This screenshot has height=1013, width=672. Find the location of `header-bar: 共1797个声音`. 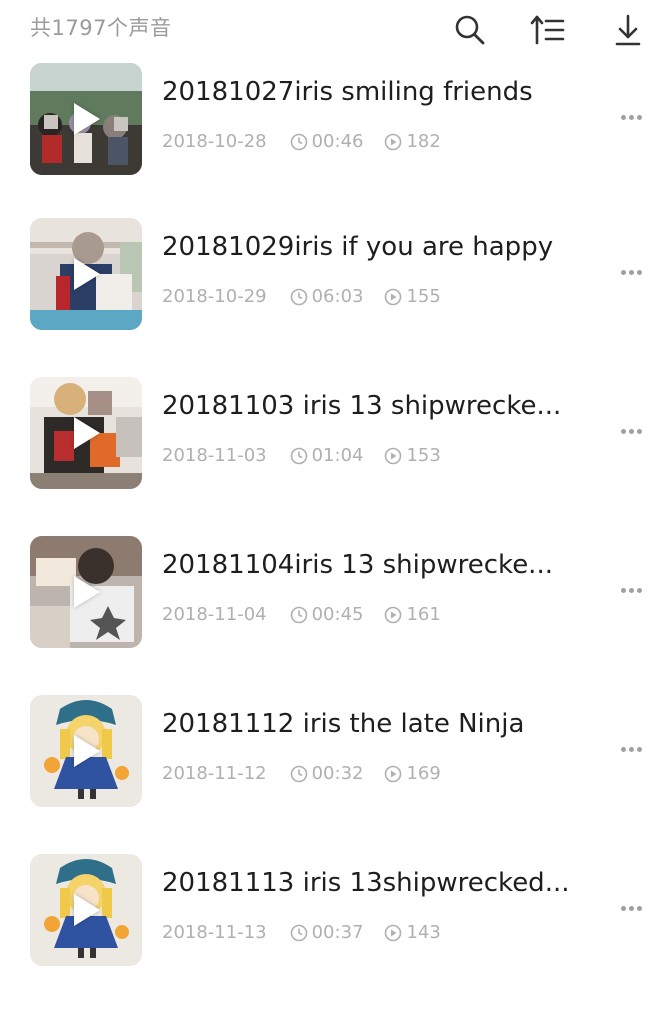

header-bar: 共1797个声音 is located at coordinates (336, 28).